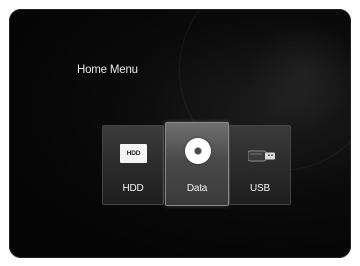  Describe the element at coordinates (260, 165) in the screenshot. I see `menu-item-usb: USB` at that location.